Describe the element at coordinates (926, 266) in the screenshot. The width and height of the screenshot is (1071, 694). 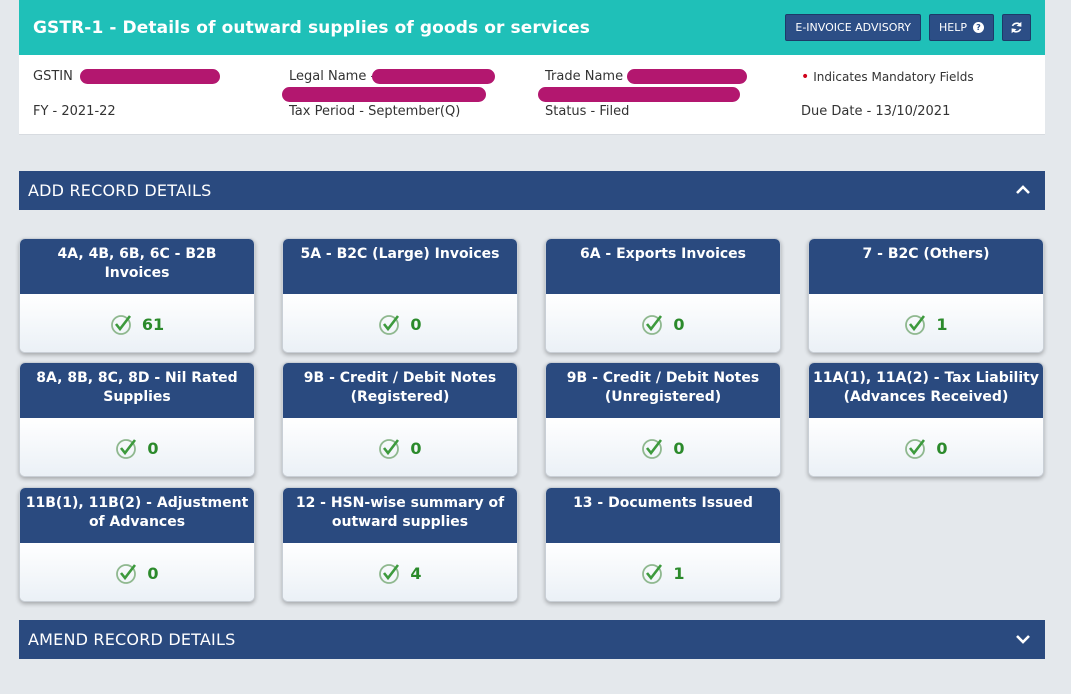
I see `tile-title: 7 - B2C (Others)` at that location.